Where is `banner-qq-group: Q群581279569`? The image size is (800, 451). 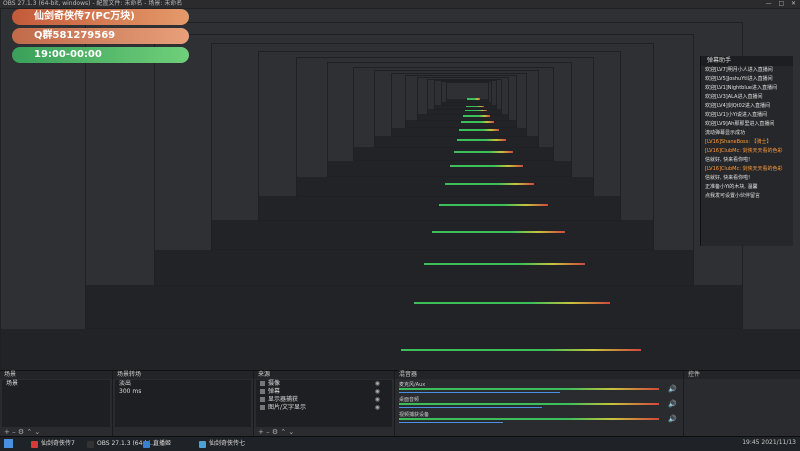
banner-qq-group: Q群581279569 is located at coordinates (100, 36).